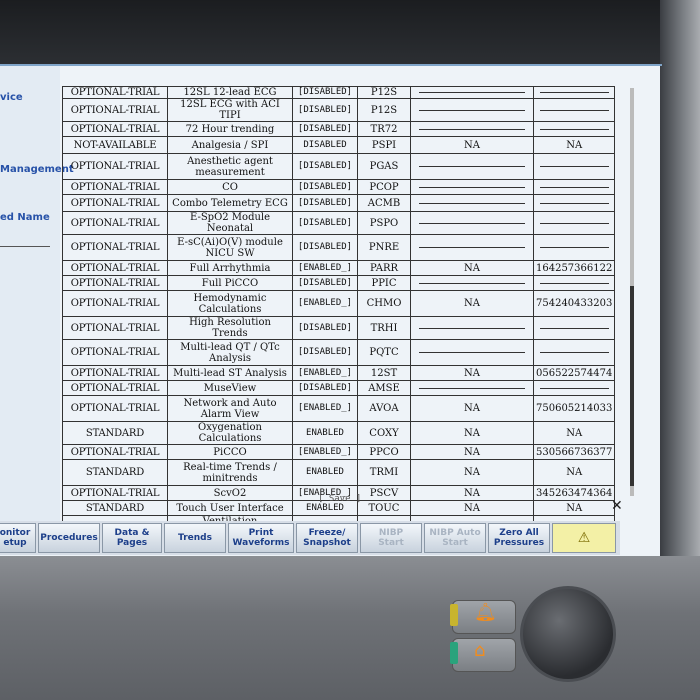 The height and width of the screenshot is (700, 700). What do you see at coordinates (584, 538) in the screenshot?
I see `alarm-silence-button: ⚠` at bounding box center [584, 538].